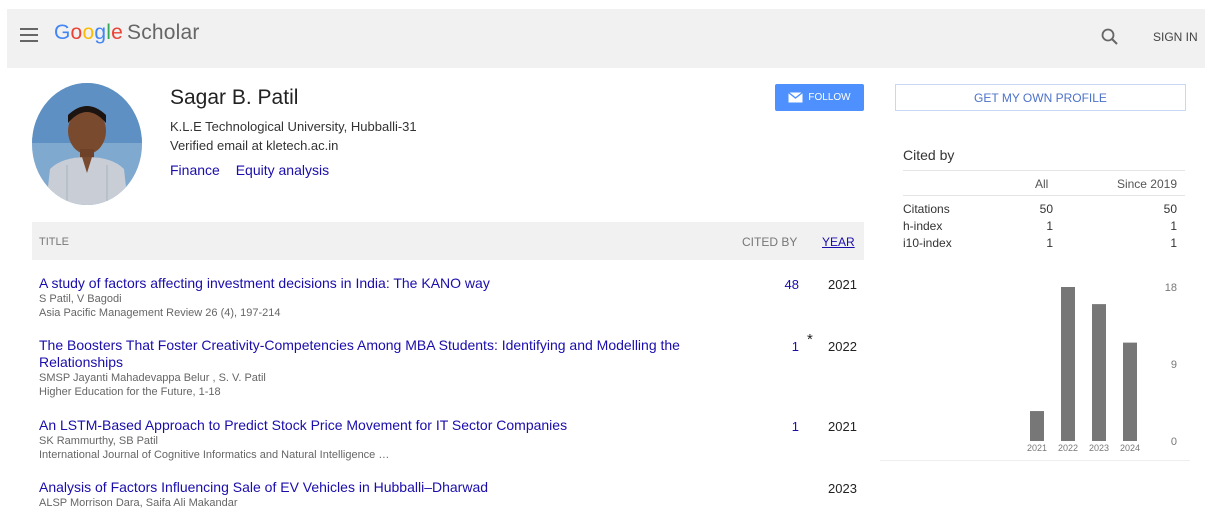  I want to click on citations-bar-chart: 2021 2022 2023 2024 0 9 18, so click(1102, 367).